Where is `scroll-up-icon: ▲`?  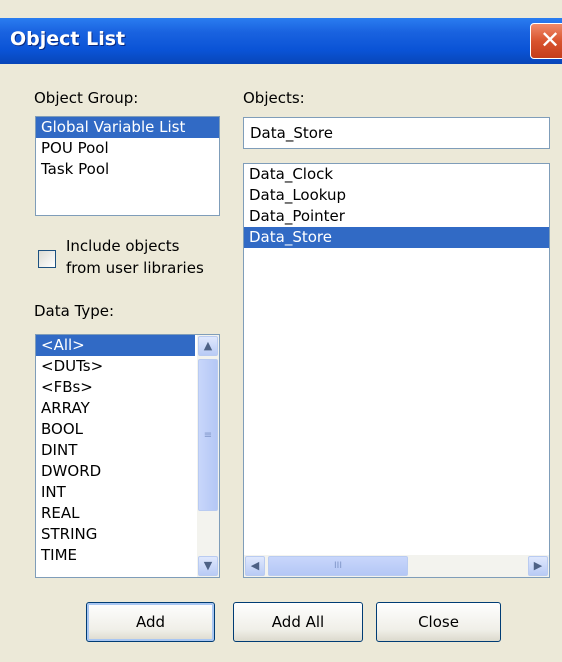
scroll-up-icon: ▲ is located at coordinates (208, 346).